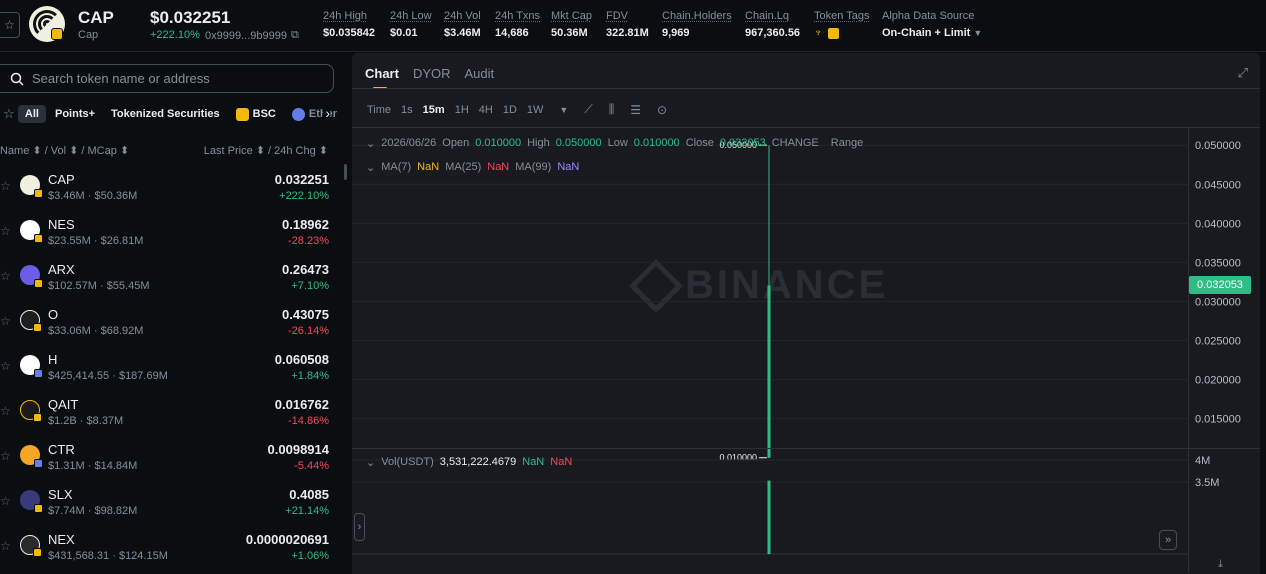 The image size is (1266, 574). Describe the element at coordinates (434, 110) in the screenshot. I see `timeframe-15m: 15m` at that location.